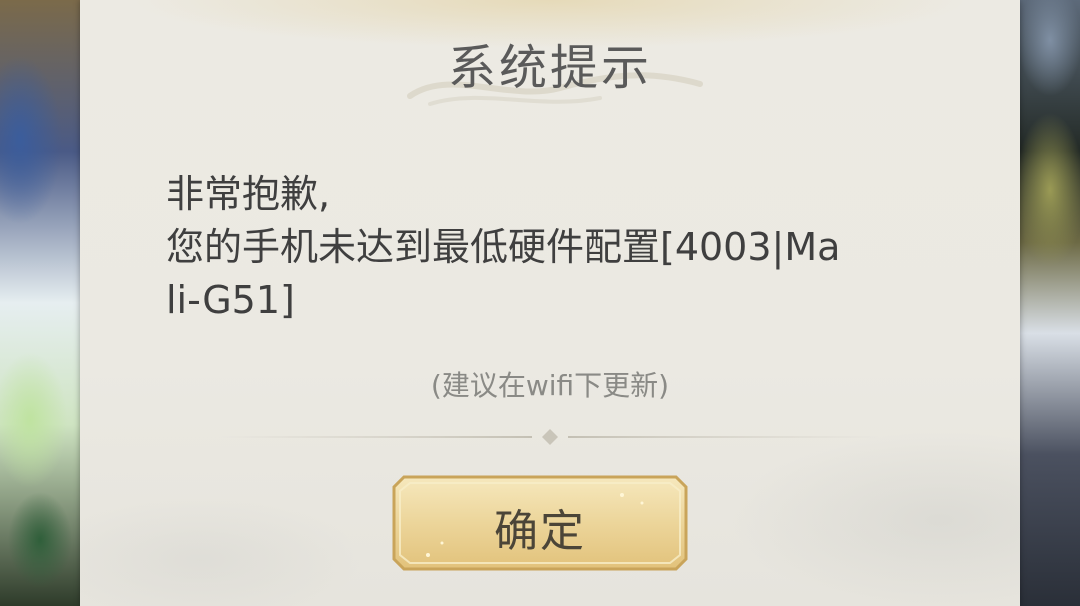 This screenshot has height=606, width=1080. Describe the element at coordinates (503, 247) in the screenshot. I see `message-line: 您的手机未达到最低硬件配置[4003|Ma` at that location.